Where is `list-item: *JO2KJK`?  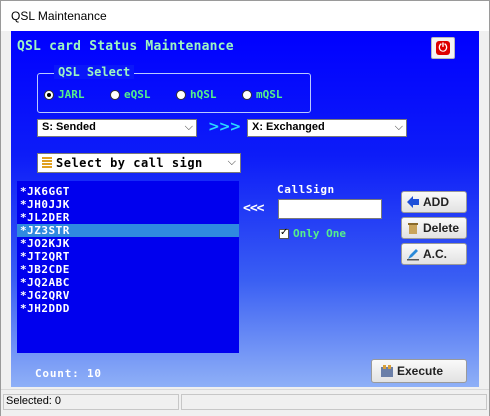
list-item: *JO2KJK is located at coordinates (128, 243).